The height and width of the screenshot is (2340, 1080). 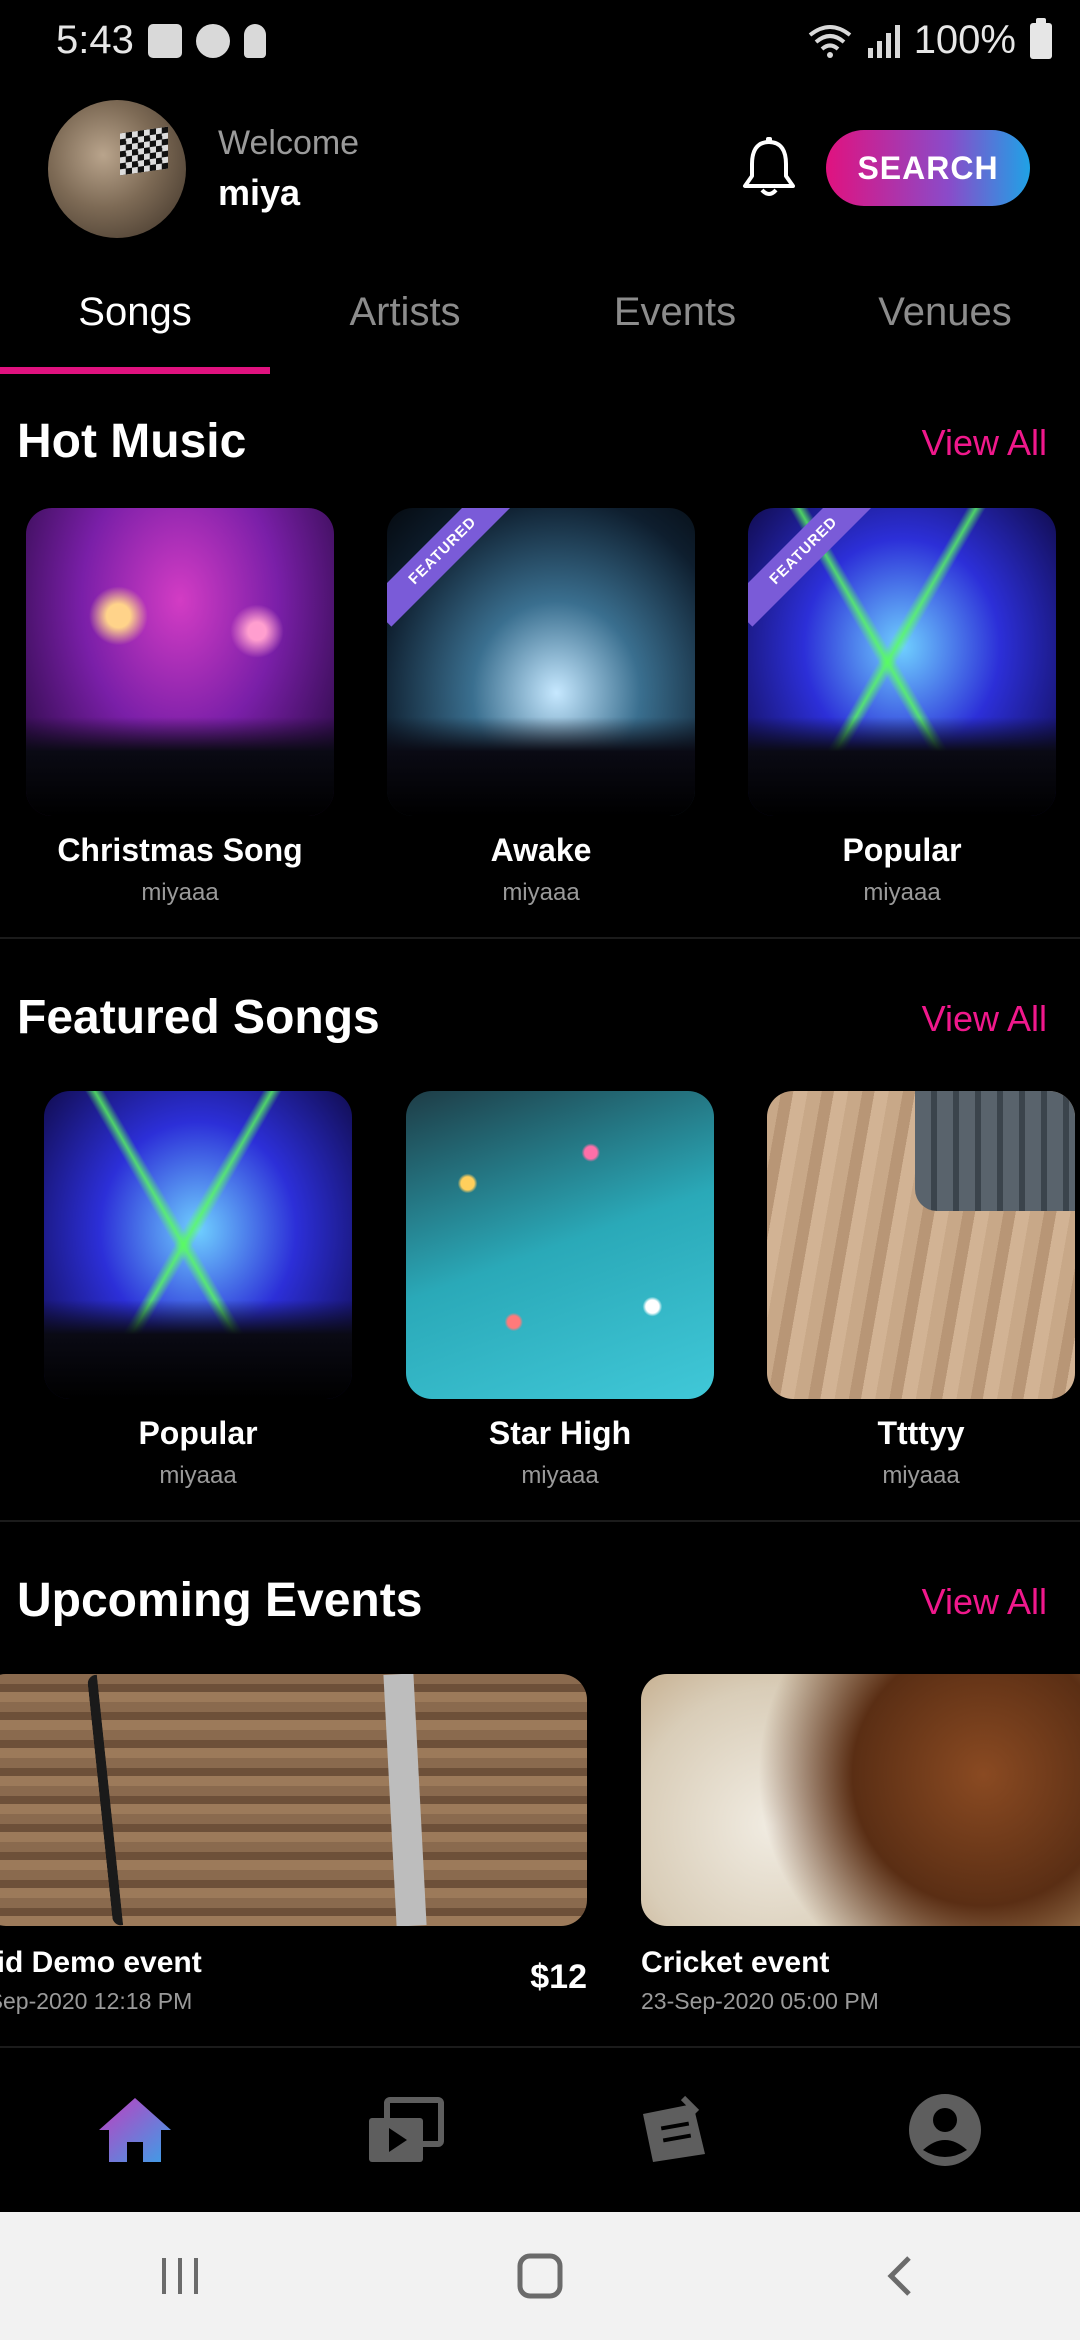 I want to click on upcoming-events-view-all: View All, so click(x=984, y=1602).